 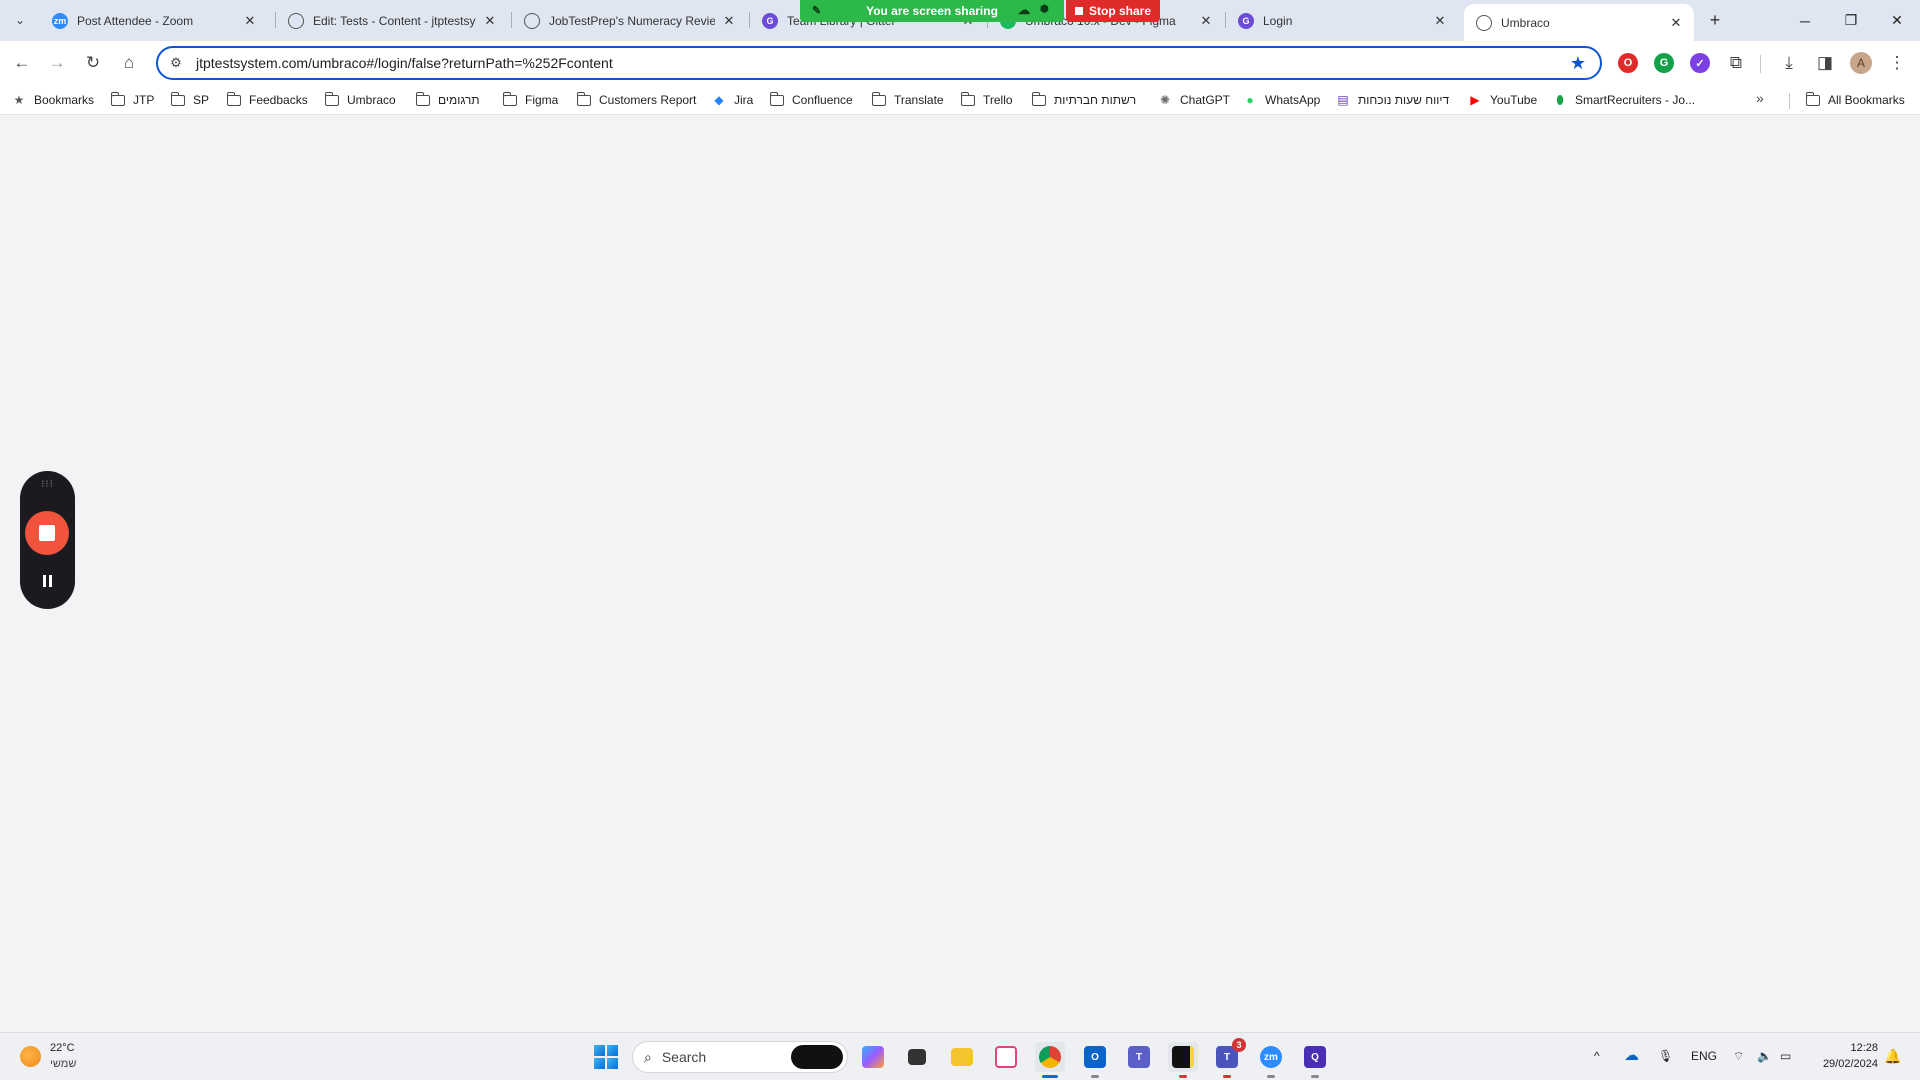 I want to click on taskbar-search: ⌕ Search, so click(x=740, y=1057).